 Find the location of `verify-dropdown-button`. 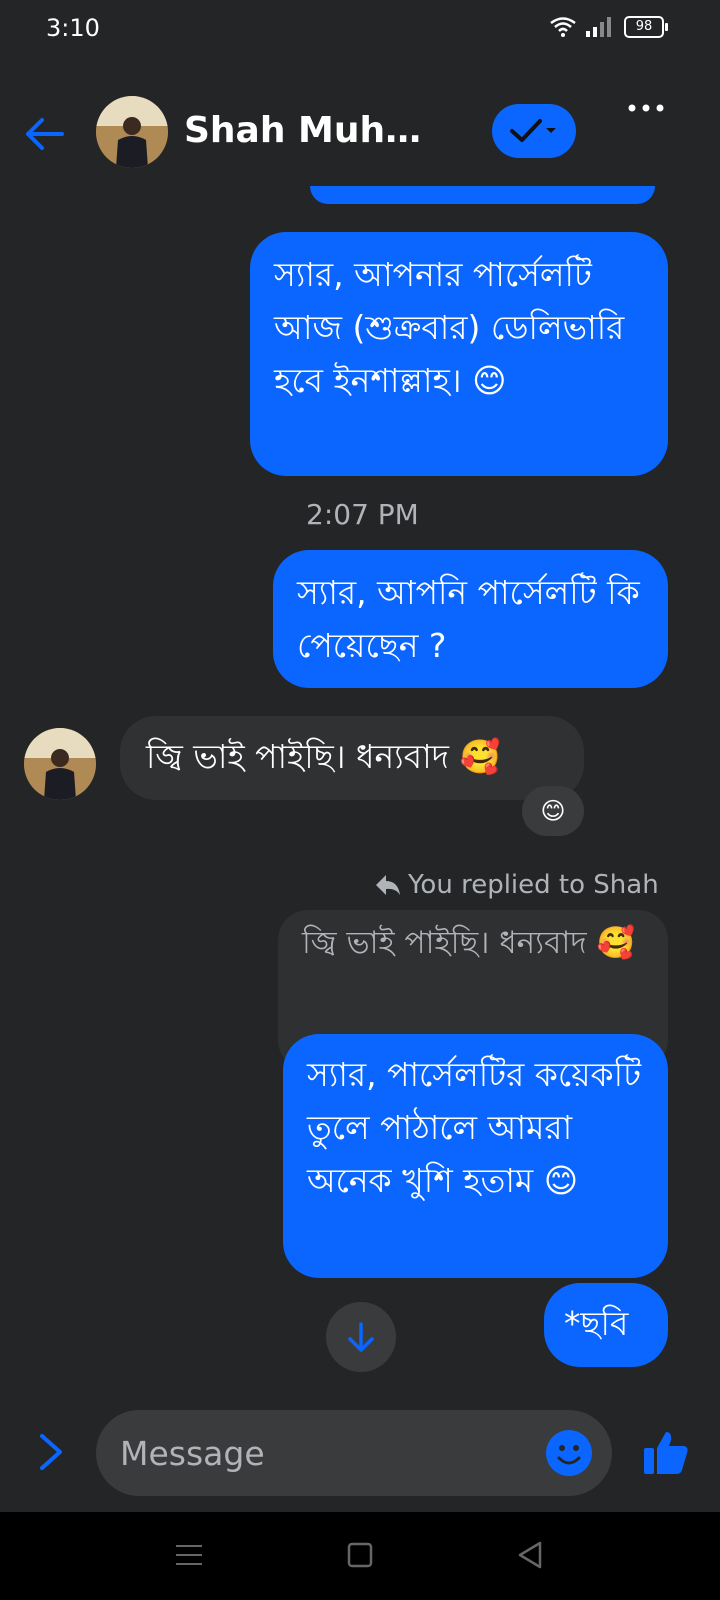

verify-dropdown-button is located at coordinates (534, 131).